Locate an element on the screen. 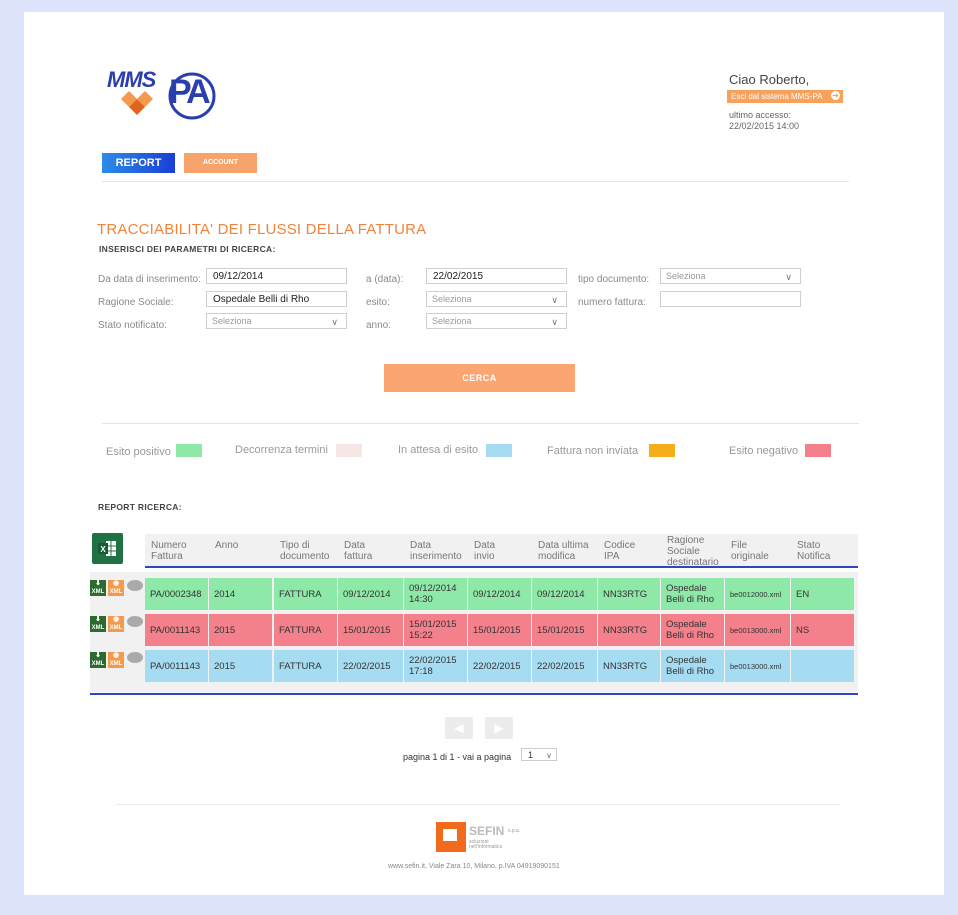 This screenshot has width=958, height=915. column-header: File originale is located at coordinates (750, 551).